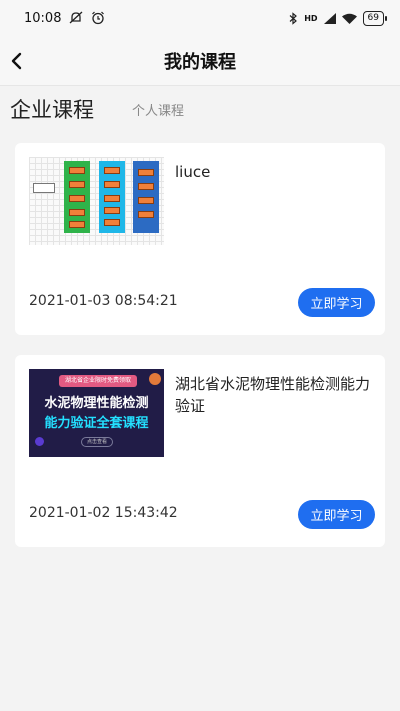 This screenshot has height=711, width=400. What do you see at coordinates (193, 172) in the screenshot?
I see `course-title: liuce` at bounding box center [193, 172].